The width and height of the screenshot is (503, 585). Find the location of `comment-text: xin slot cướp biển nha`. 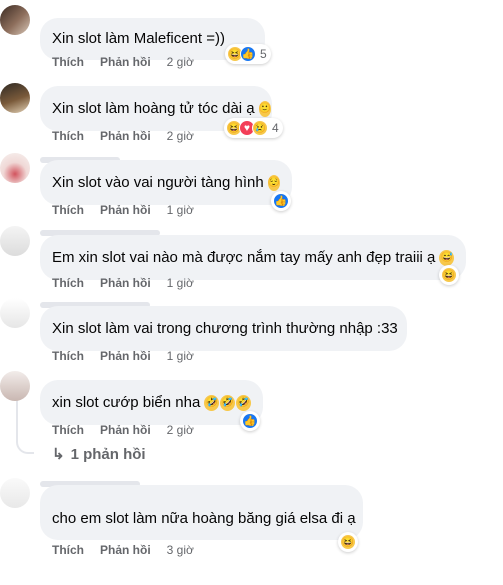

comment-text: xin slot cướp biển nha is located at coordinates (126, 402).